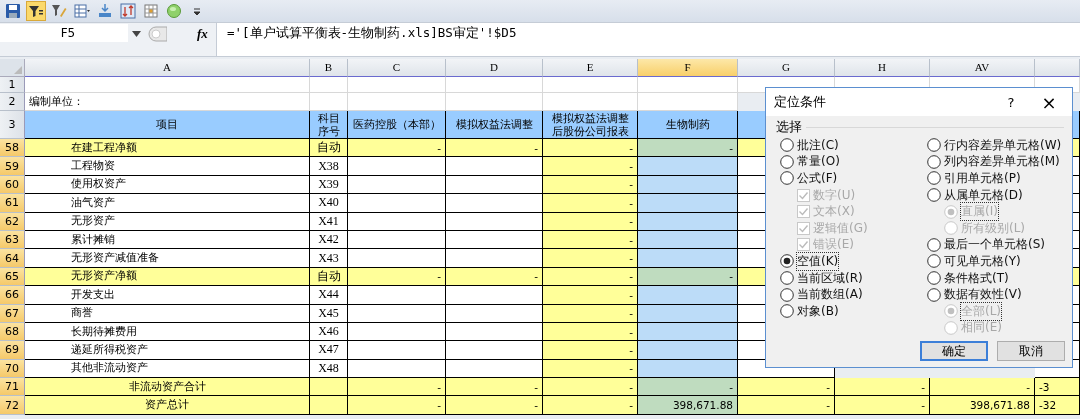  What do you see at coordinates (12, 148) in the screenshot?
I see `row-header: 58` at bounding box center [12, 148].